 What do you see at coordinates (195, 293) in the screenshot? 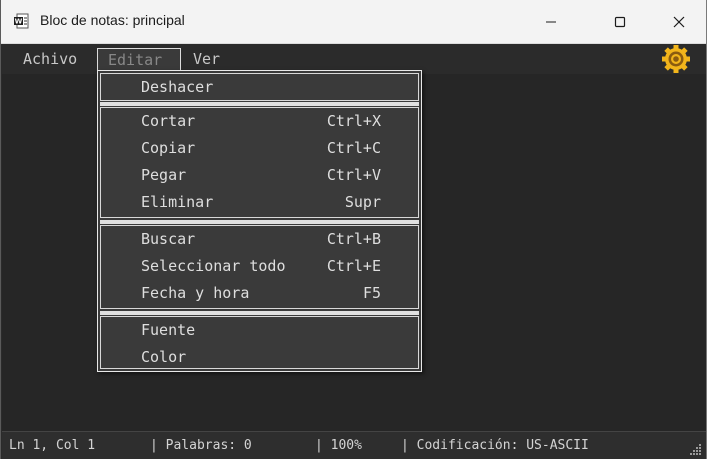
I see `menu-item-label: Fecha y hora` at bounding box center [195, 293].